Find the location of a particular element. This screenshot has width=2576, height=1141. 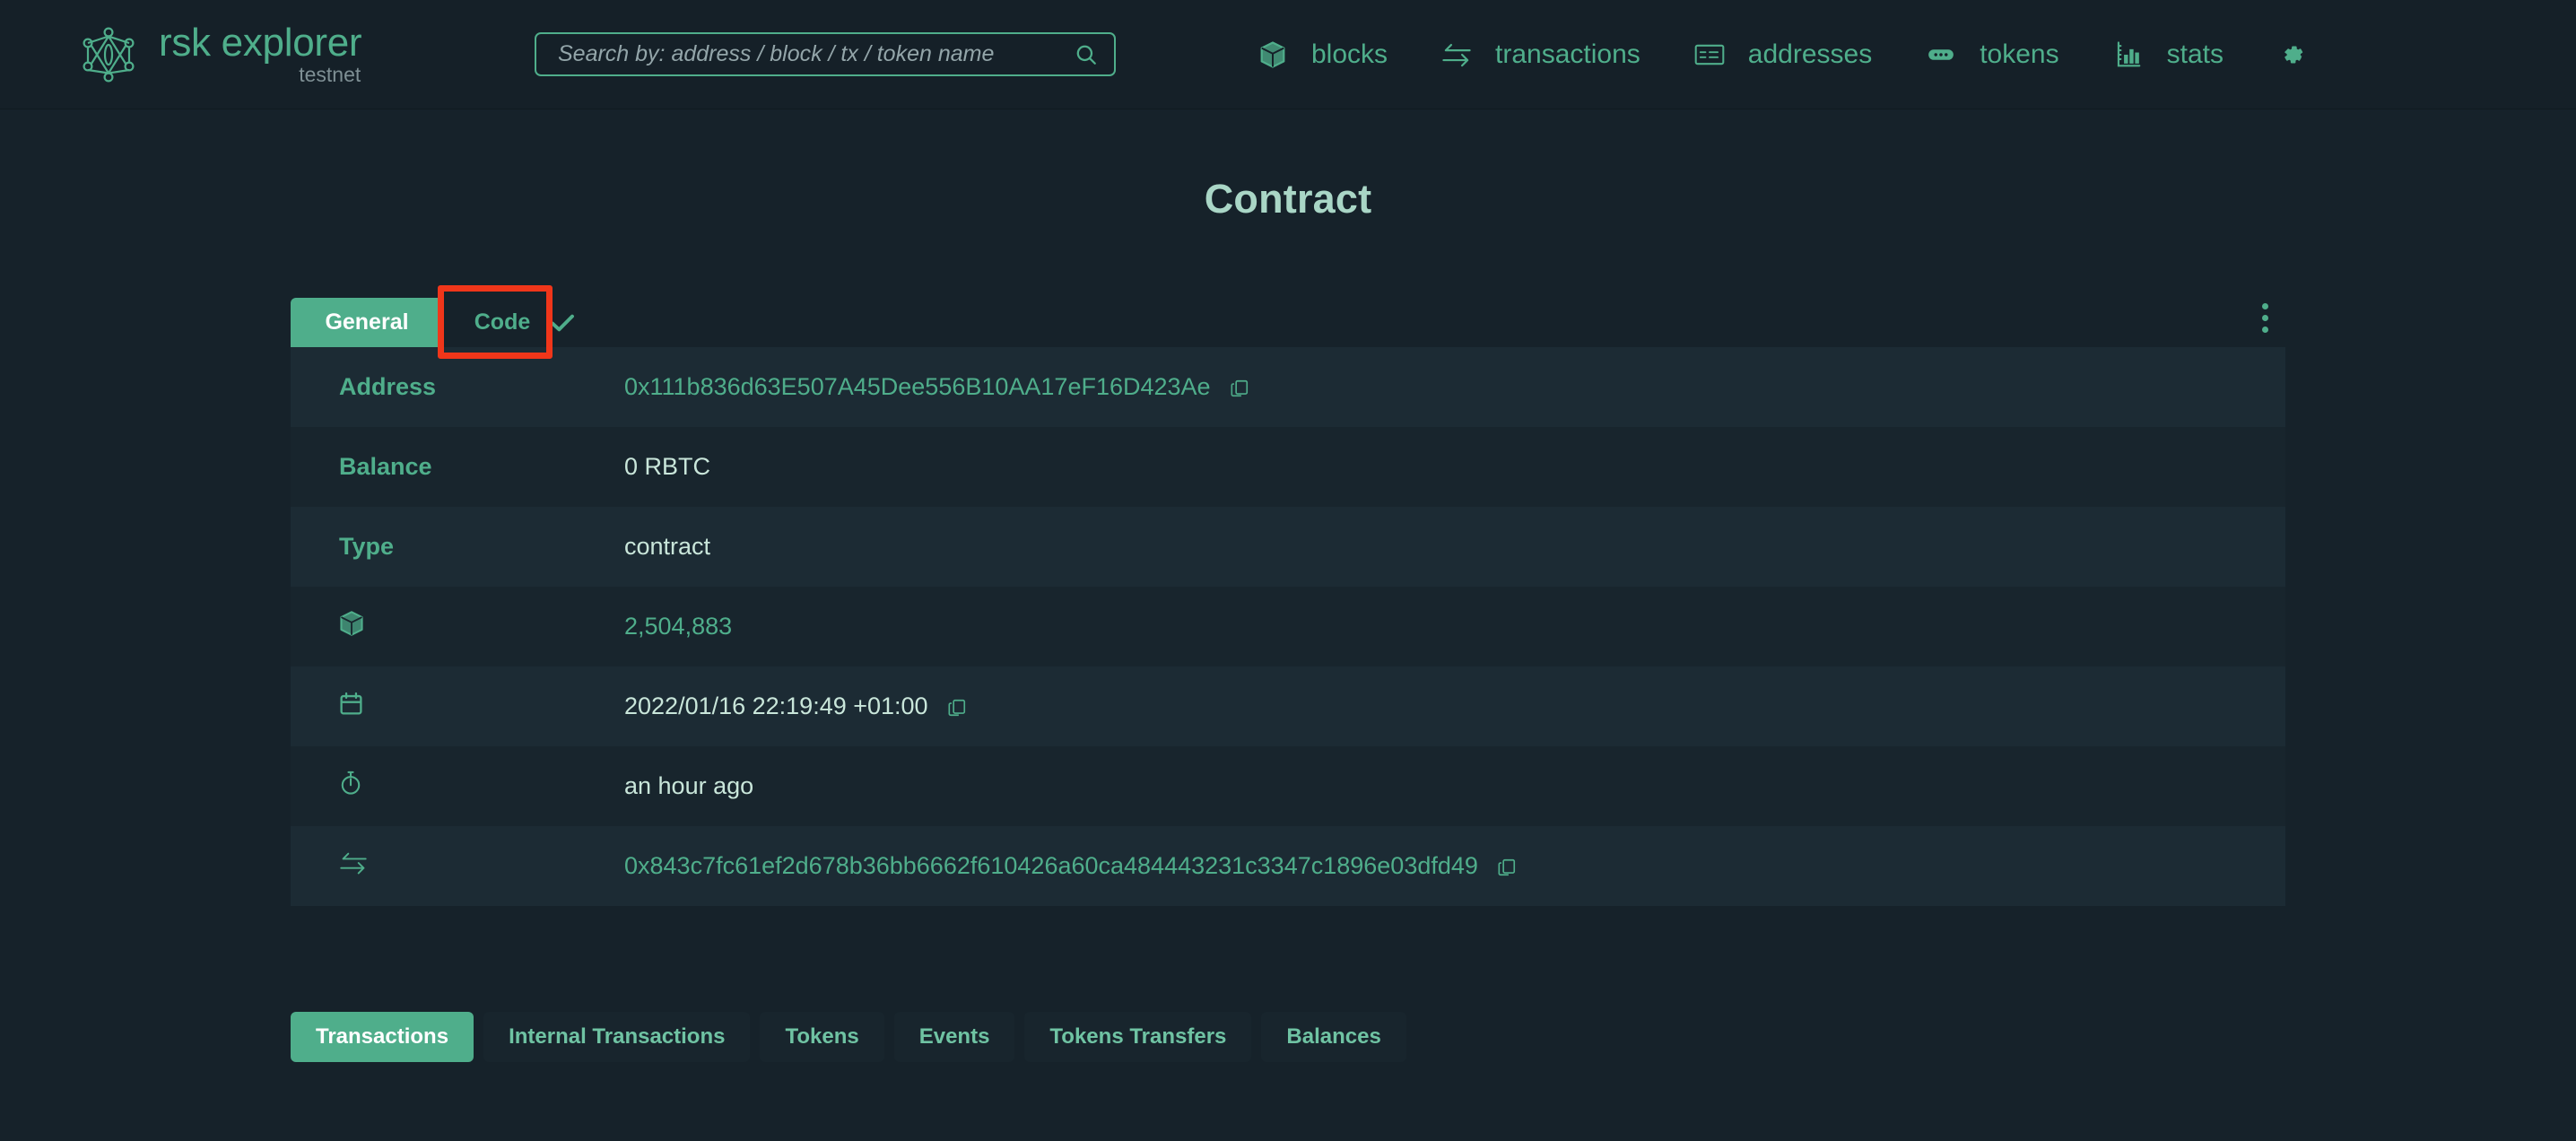

row-label-balance: Balance is located at coordinates (385, 466).